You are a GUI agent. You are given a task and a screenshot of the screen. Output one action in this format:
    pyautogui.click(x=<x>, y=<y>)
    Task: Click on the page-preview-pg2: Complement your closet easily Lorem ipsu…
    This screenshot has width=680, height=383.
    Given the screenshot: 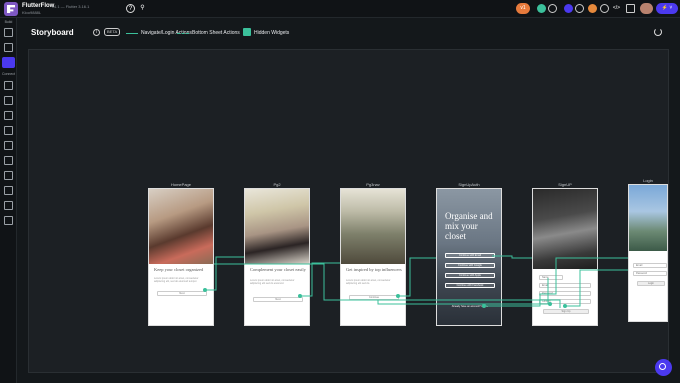 What is the action you would take?
    pyautogui.click(x=277, y=257)
    